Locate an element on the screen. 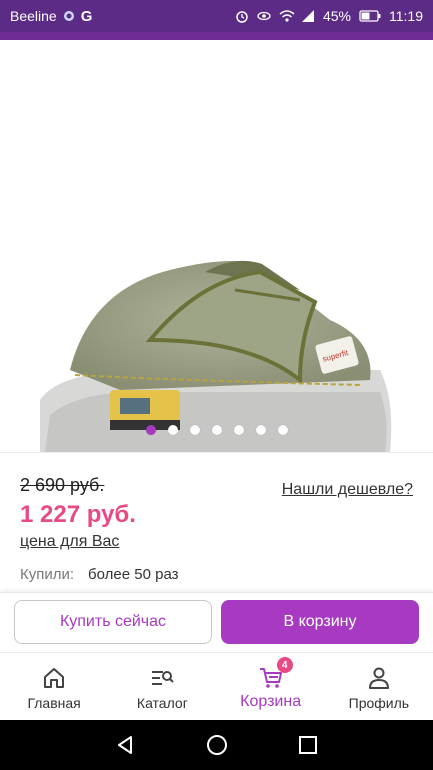 This screenshot has height=770, width=433. battery-icon is located at coordinates (370, 16).